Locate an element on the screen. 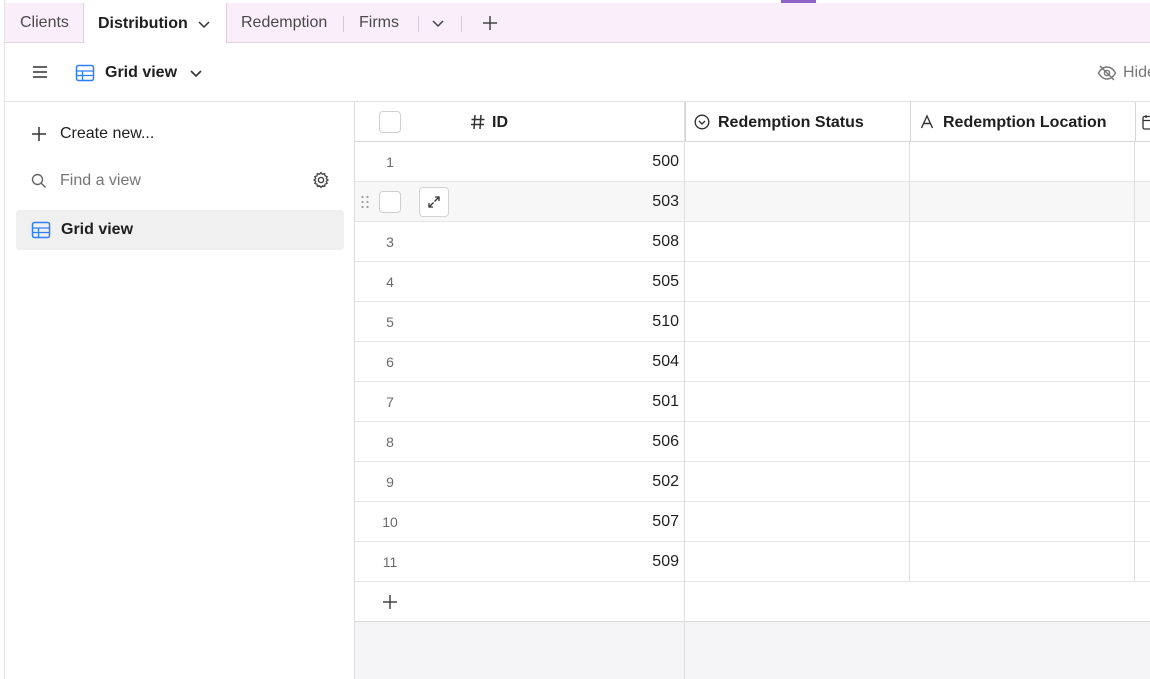 The height and width of the screenshot is (679, 1150). row-10: 10 507 is located at coordinates (752, 522).